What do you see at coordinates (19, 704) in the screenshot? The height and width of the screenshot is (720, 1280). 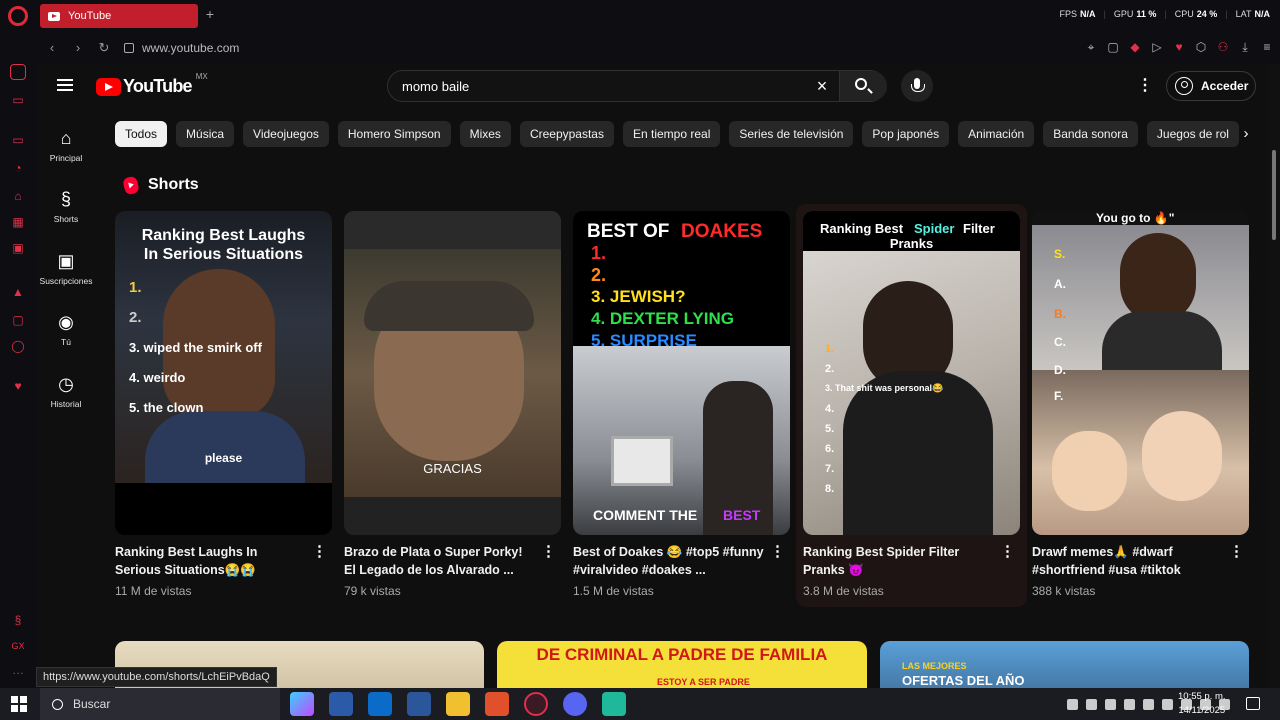 I see `windows-start-icon` at bounding box center [19, 704].